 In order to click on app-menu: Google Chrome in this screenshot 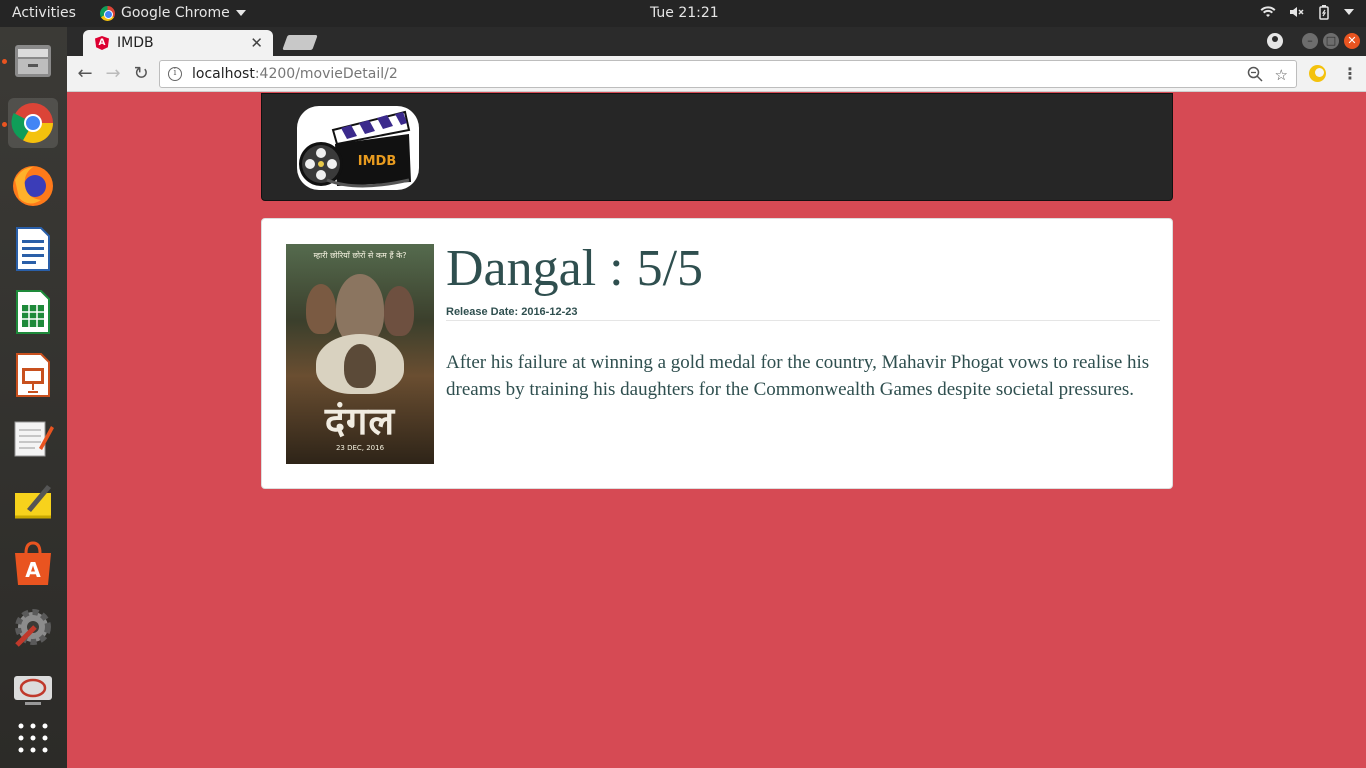, I will do `click(173, 13)`.